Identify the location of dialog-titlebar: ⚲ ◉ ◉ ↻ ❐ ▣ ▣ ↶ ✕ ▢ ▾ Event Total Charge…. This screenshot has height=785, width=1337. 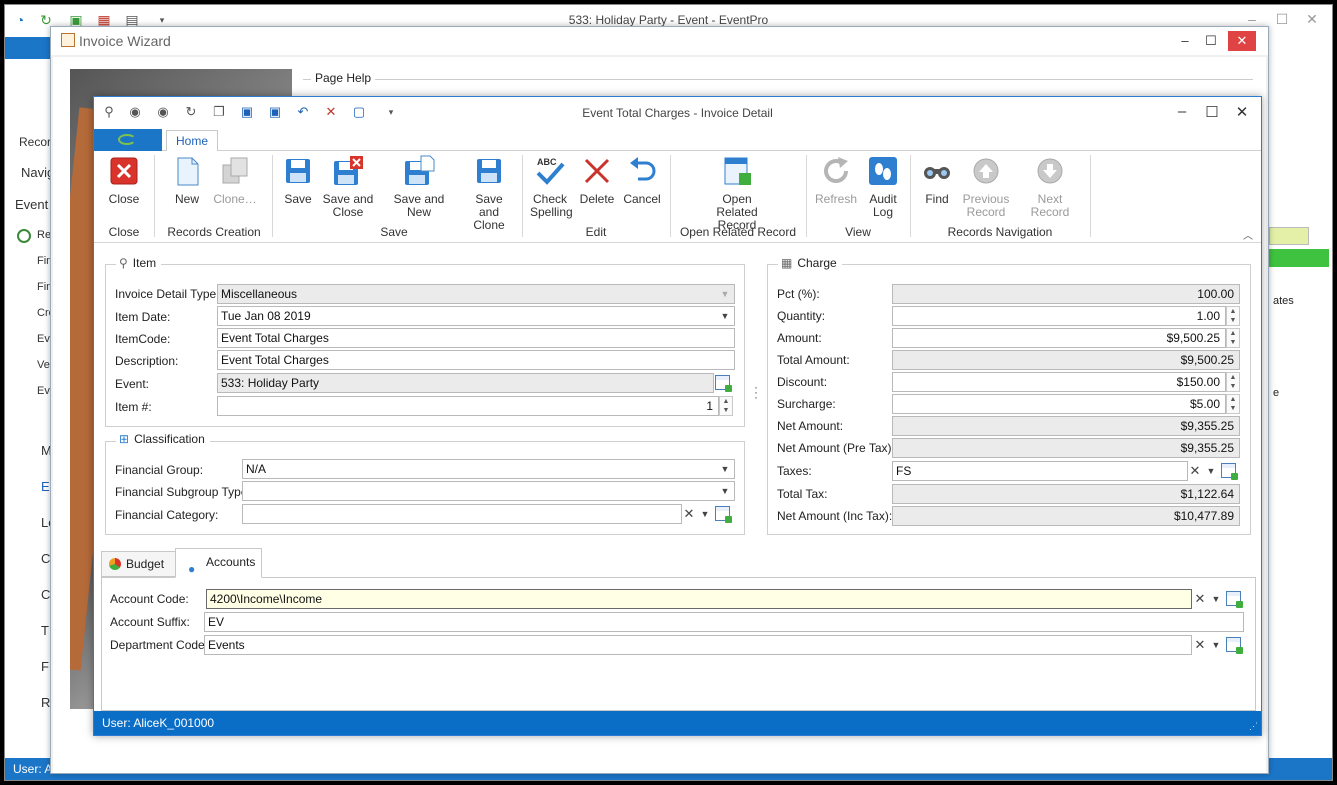
(677, 112).